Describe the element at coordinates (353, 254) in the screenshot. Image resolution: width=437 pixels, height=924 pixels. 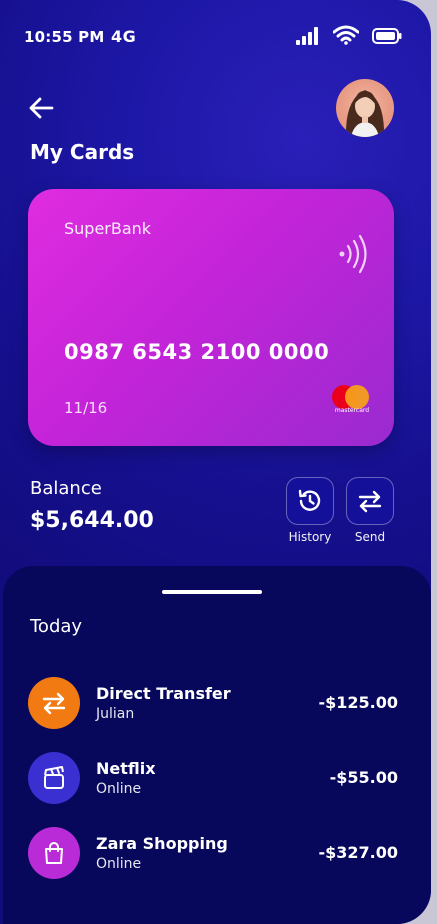
I see `contactless-icon` at that location.